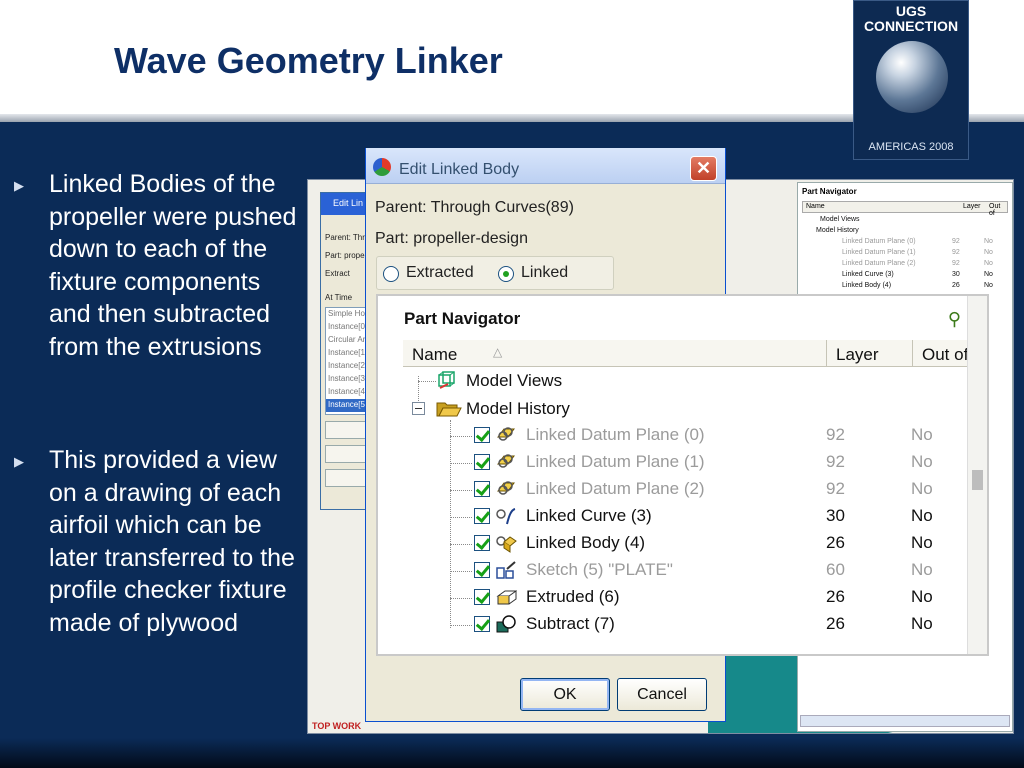 This screenshot has height=768, width=1024. I want to click on extracted-radio-label: Extracted, so click(440, 273).